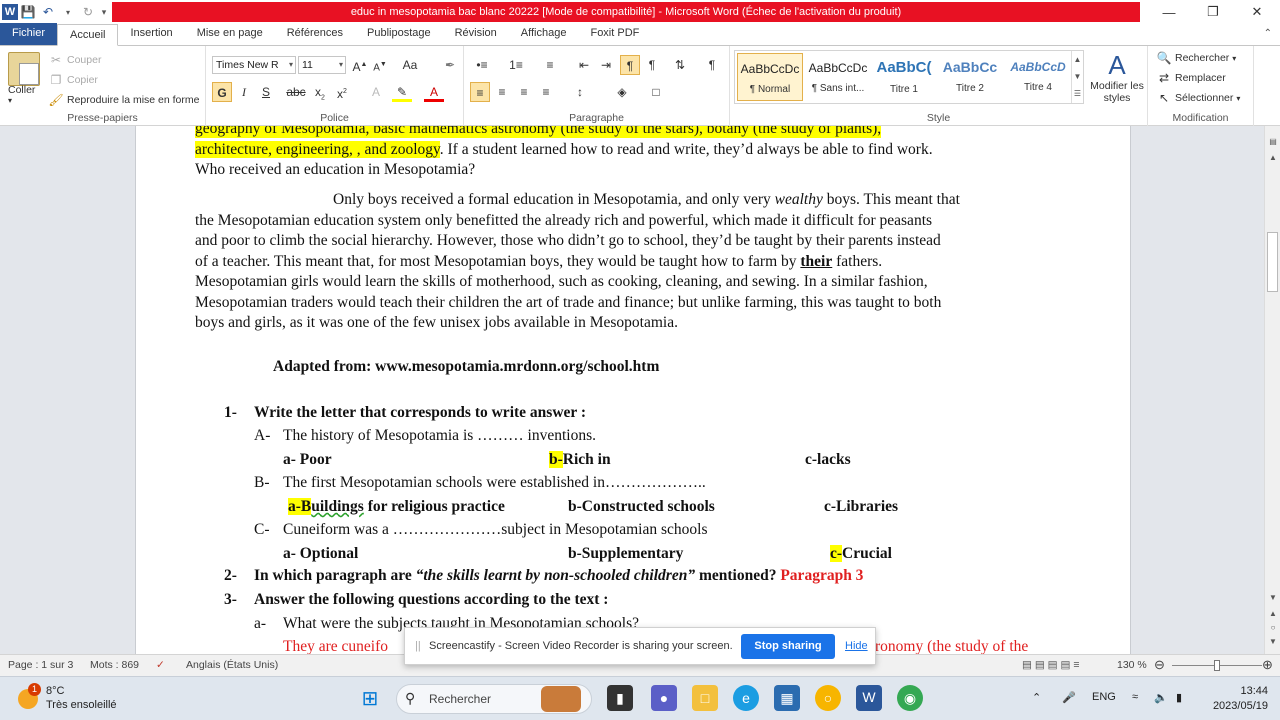 The image size is (1280, 720). What do you see at coordinates (266, 92) in the screenshot?
I see `underline-icon: S` at bounding box center [266, 92].